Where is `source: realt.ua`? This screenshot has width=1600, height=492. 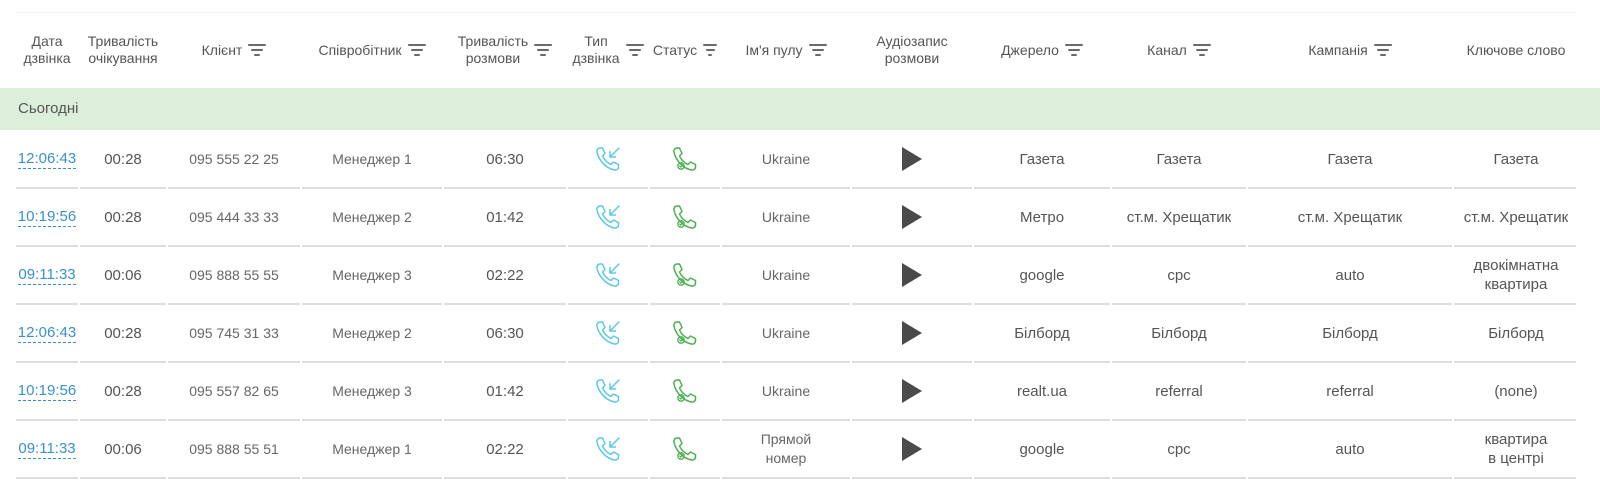
source: realt.ua is located at coordinates (1042, 391).